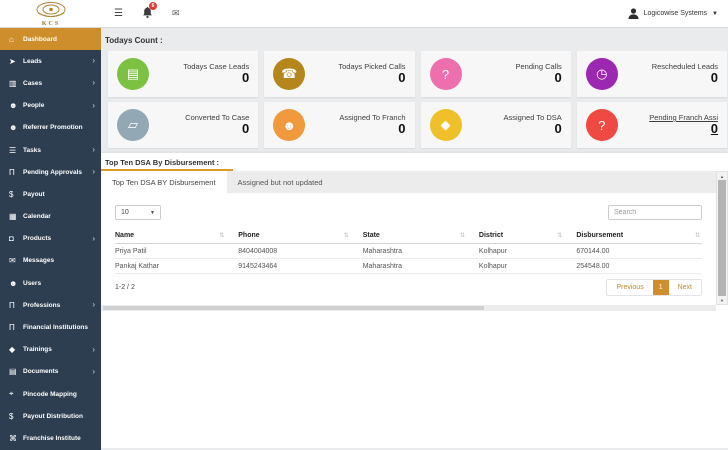 The height and width of the screenshot is (450, 728). Describe the element at coordinates (527, 236) in the screenshot. I see `column-header-district: District ⇅` at that location.